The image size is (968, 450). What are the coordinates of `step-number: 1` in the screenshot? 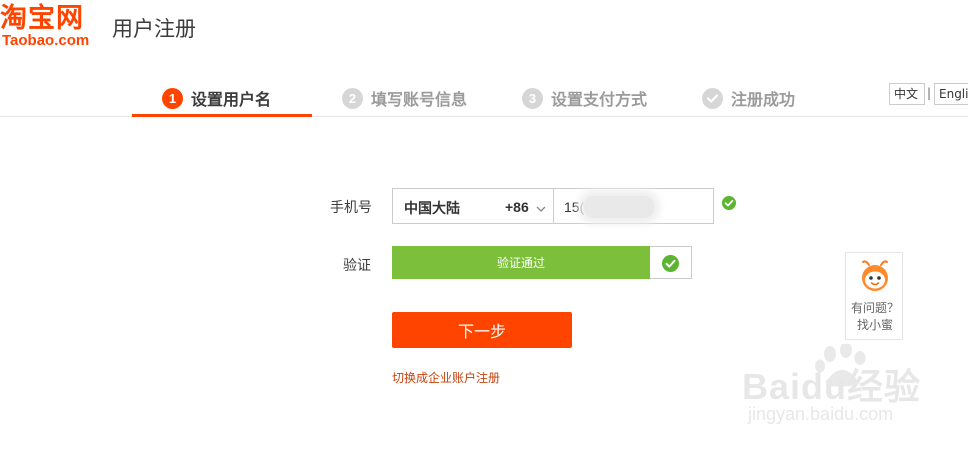 It's located at (172, 98).